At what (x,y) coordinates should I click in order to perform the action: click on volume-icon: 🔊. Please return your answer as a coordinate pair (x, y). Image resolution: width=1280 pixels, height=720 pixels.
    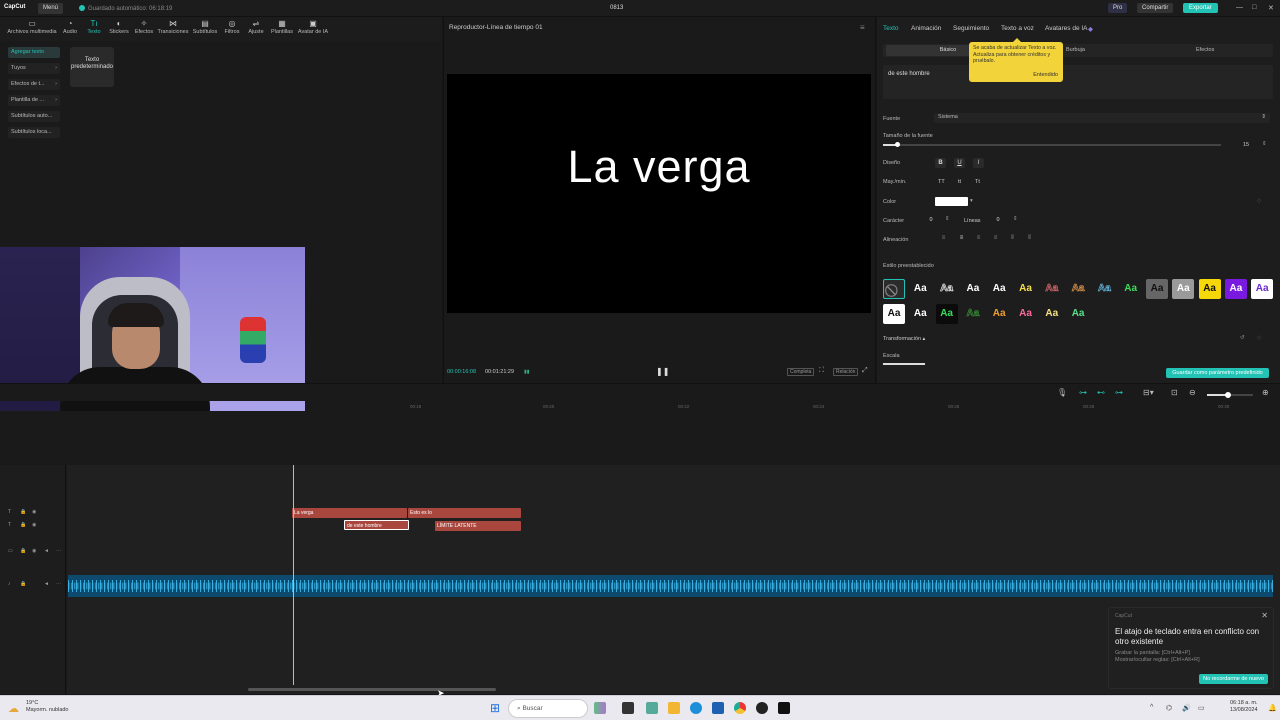
    Looking at the image, I should click on (1186, 708).